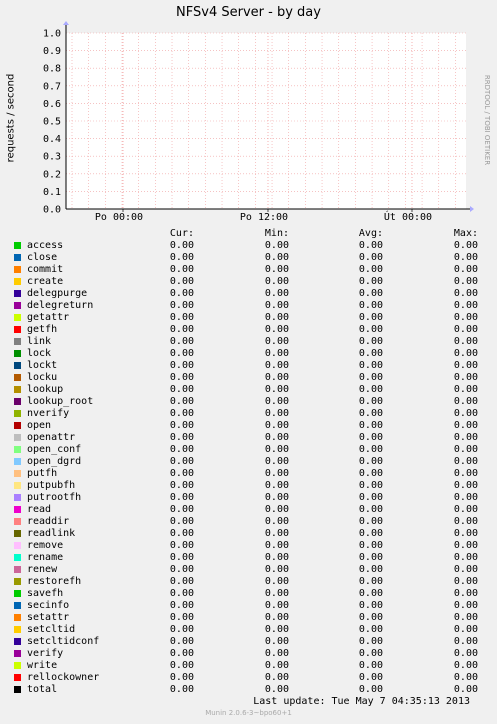 The width and height of the screenshot is (497, 724). I want to click on legend-col-avg: Avg:, so click(370, 233).